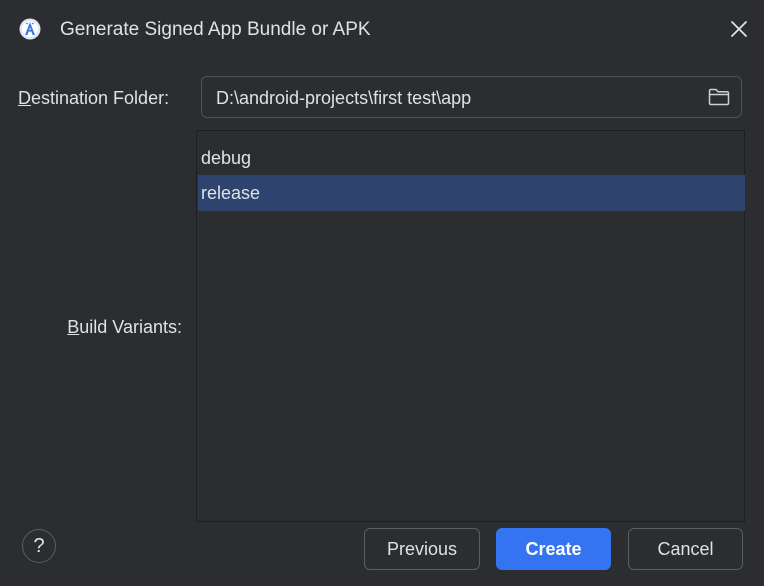  I want to click on help-button: ?, so click(39, 546).